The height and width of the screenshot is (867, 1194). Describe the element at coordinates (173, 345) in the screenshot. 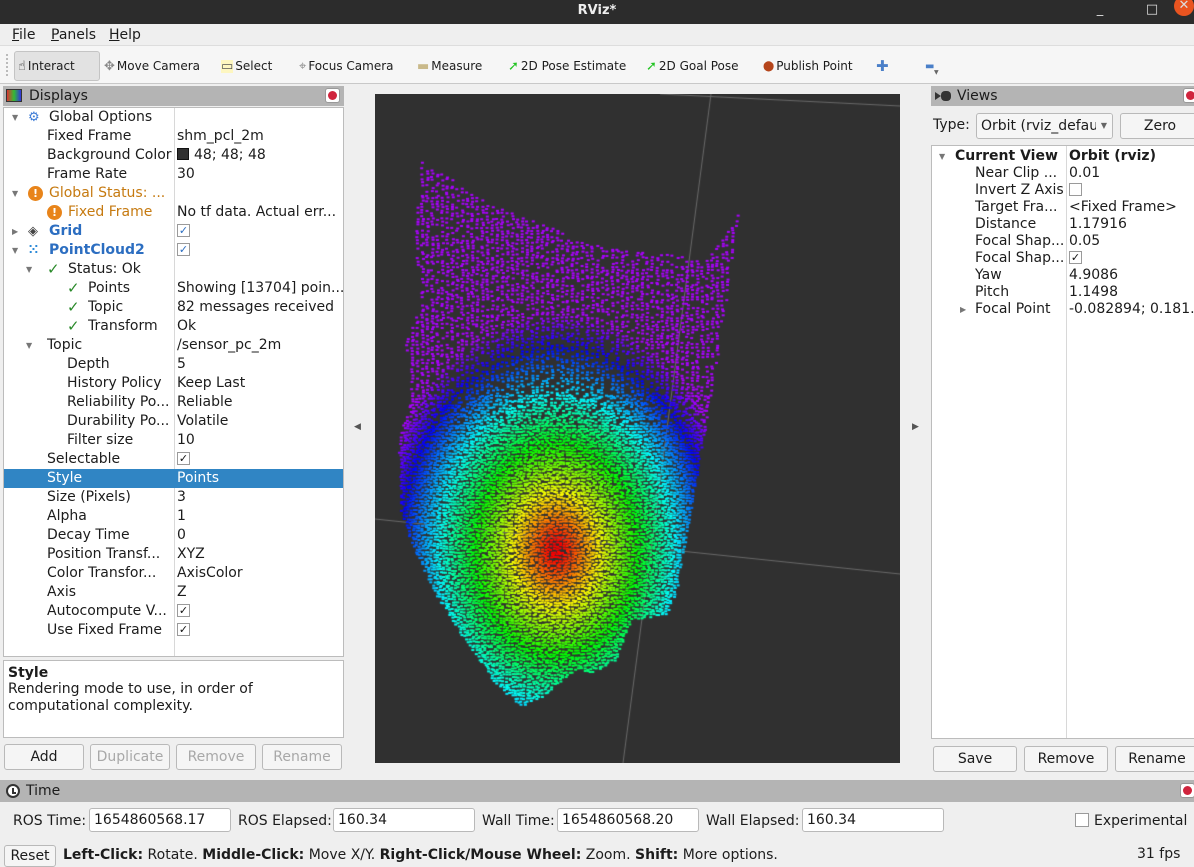

I see `display-property-row: ▼ Topic/sensor_pc_2m` at that location.